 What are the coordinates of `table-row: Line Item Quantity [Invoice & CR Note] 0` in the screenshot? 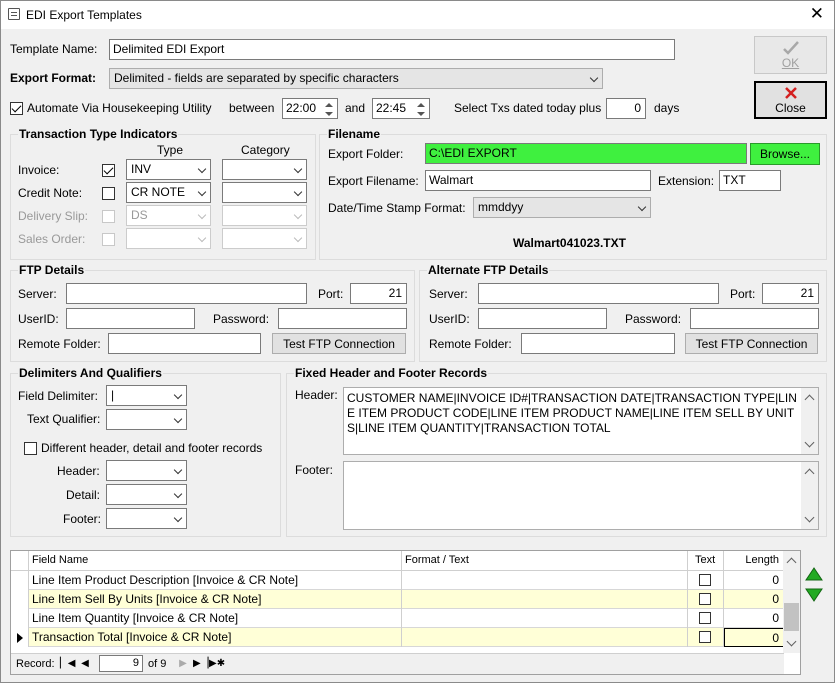 It's located at (397, 618).